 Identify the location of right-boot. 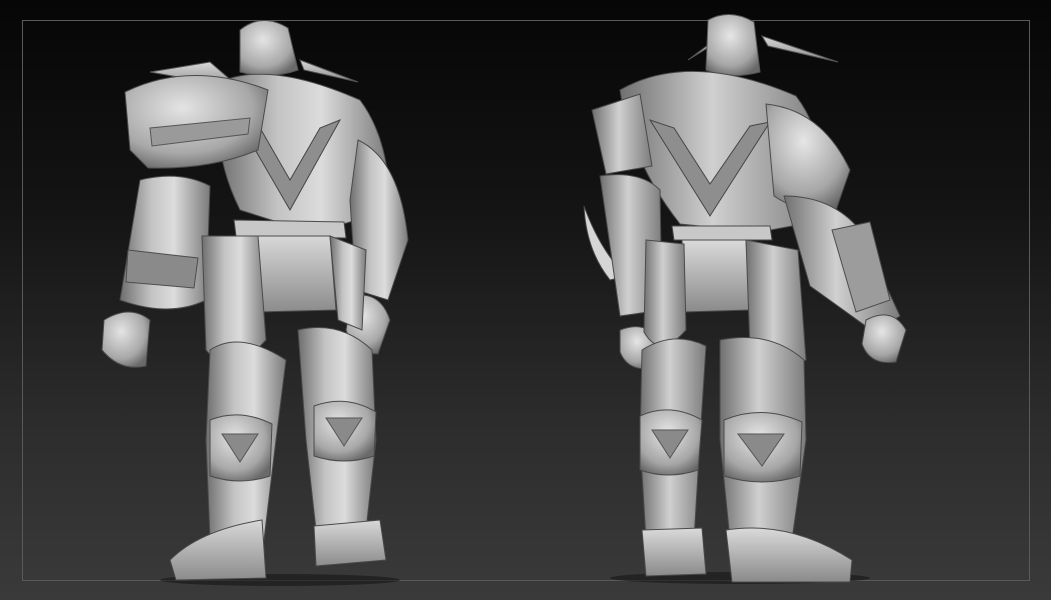
(350, 543).